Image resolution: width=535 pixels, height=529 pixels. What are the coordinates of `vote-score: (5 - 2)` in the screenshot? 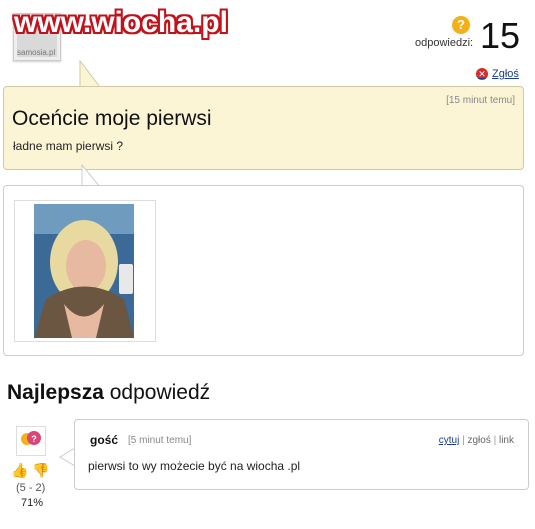 It's located at (31, 488).